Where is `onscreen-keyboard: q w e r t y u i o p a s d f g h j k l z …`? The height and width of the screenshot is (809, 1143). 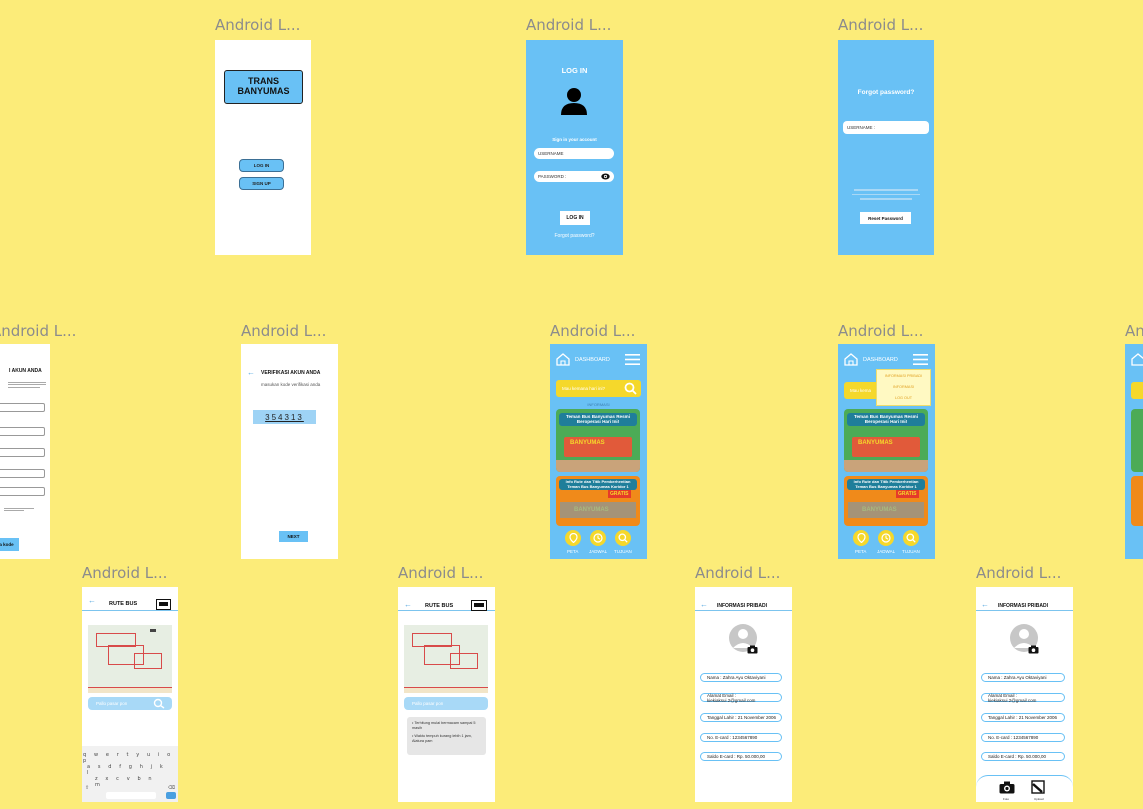 onscreen-keyboard: q w e r t y u i o p a s d f g h j k l z … is located at coordinates (130, 774).